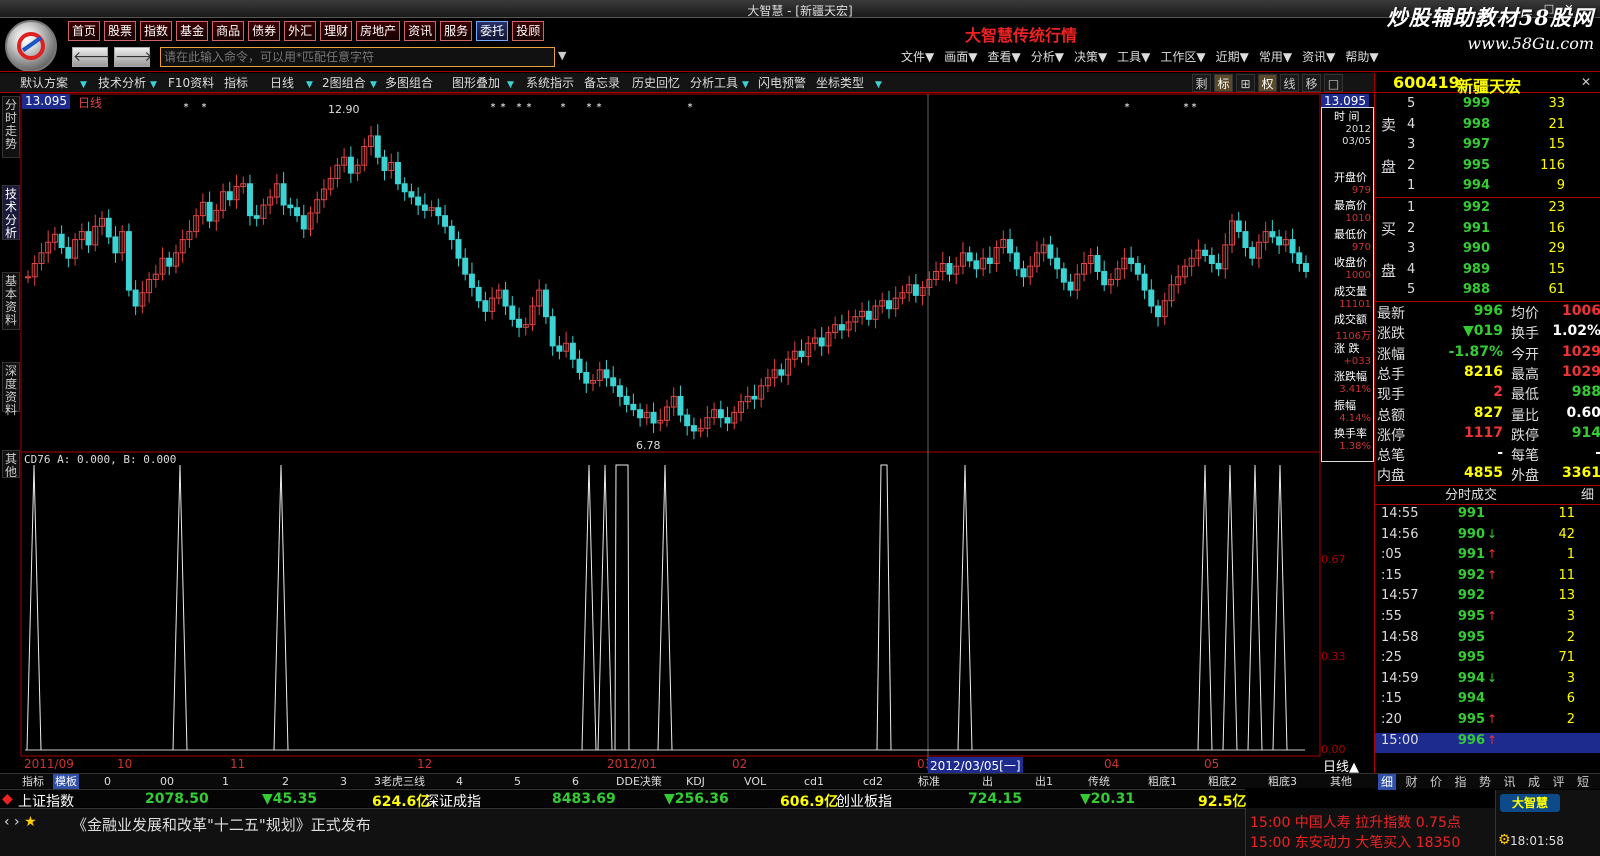 The width and height of the screenshot is (1600, 856). I want to click on trade-row: :55 995 ↑ 3, so click(1487, 619).